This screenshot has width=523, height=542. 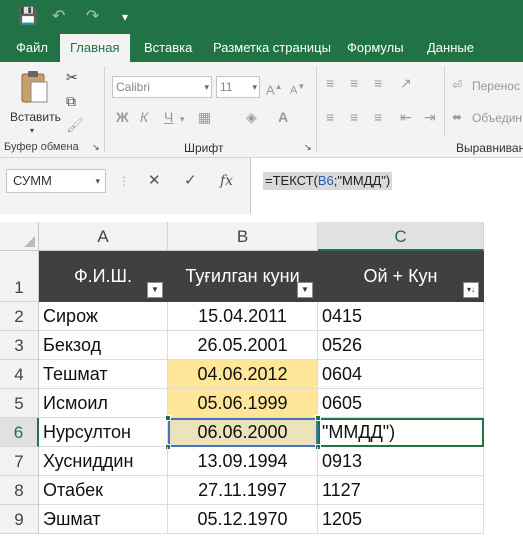 I want to click on align-middle-icon: ≡, so click(x=354, y=83).